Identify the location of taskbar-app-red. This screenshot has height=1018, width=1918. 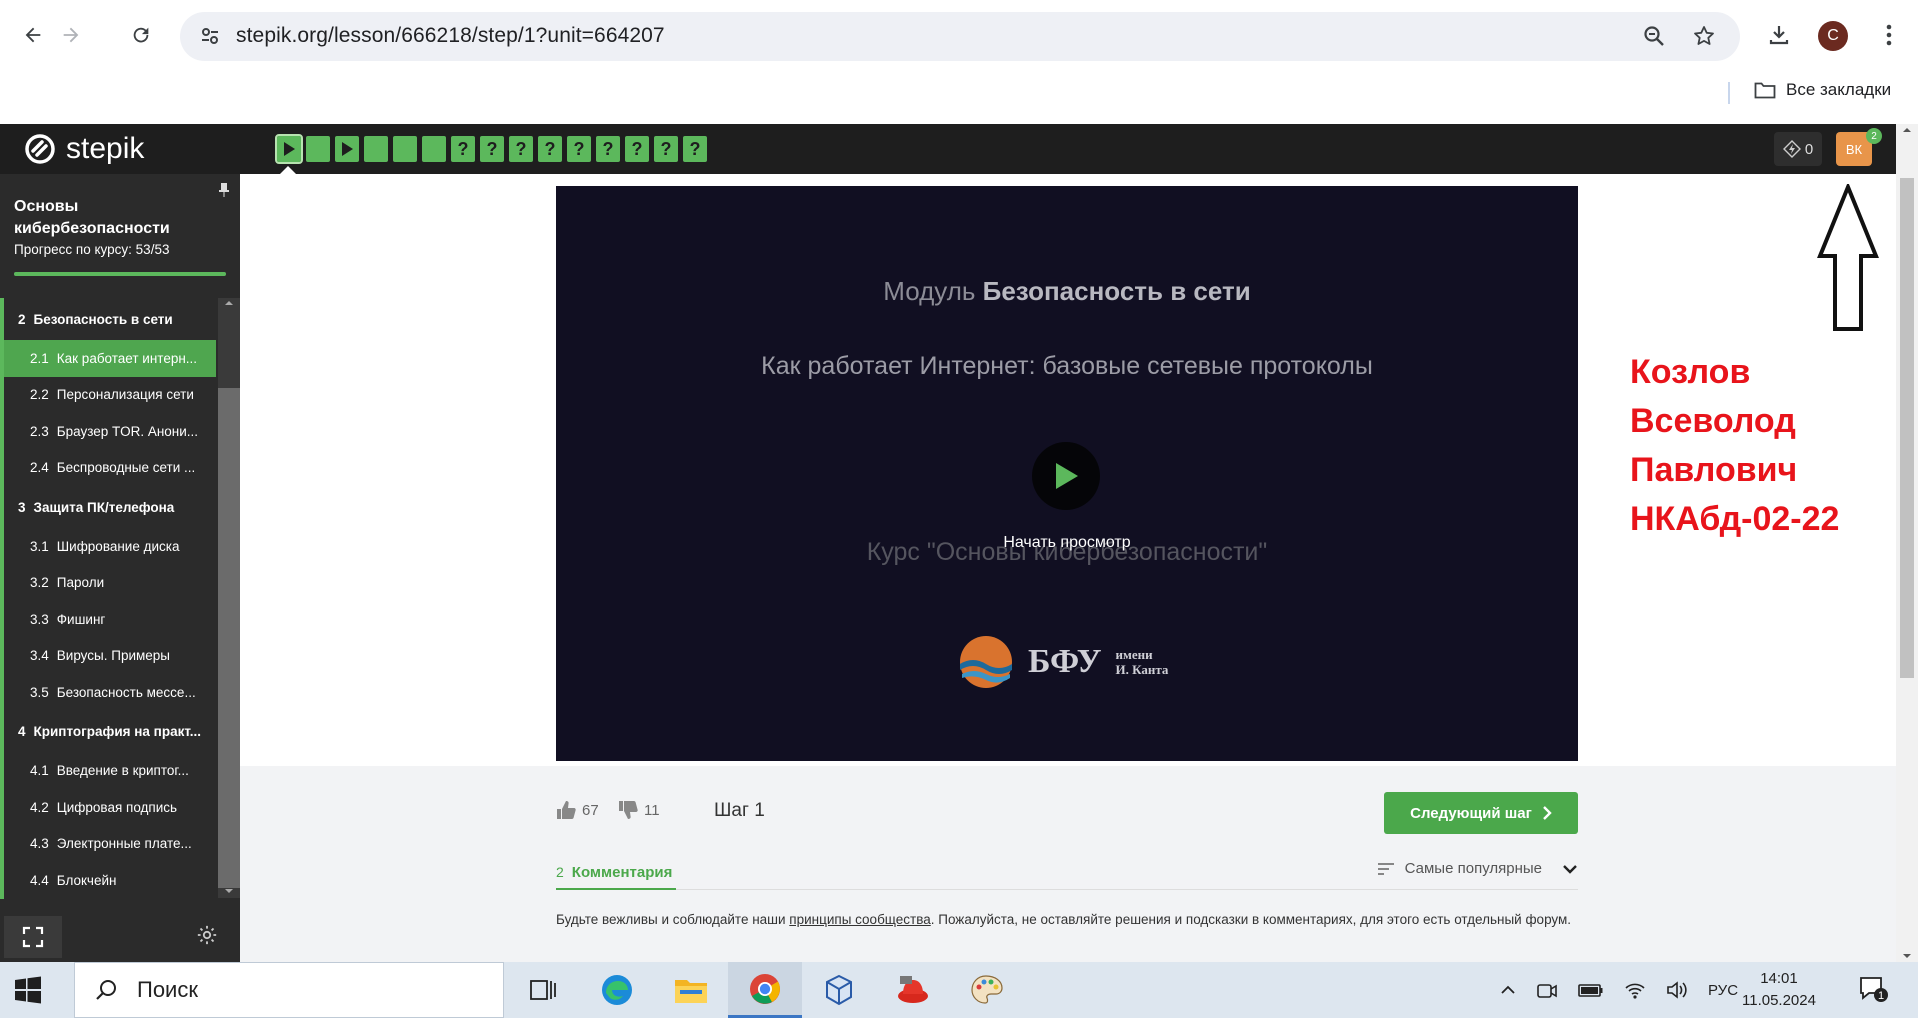
(913, 990).